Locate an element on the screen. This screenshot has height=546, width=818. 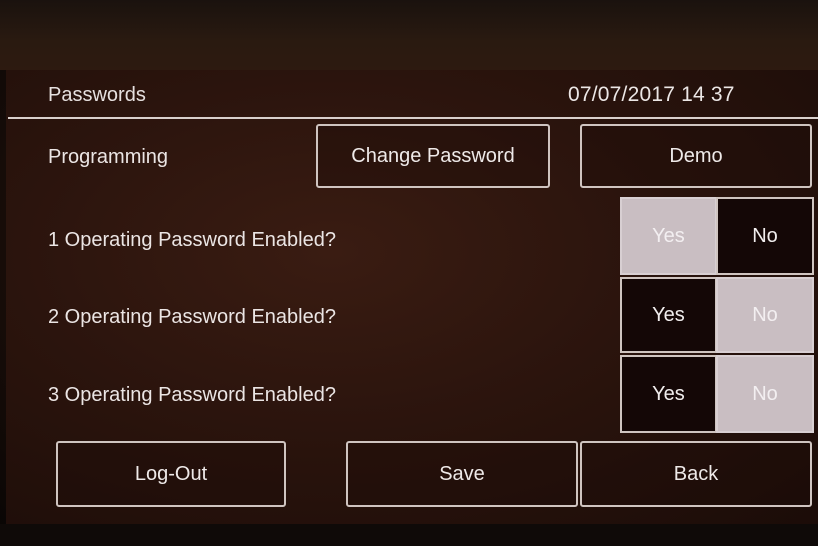
option-2-yes-toggle: Yes is located at coordinates (668, 315).